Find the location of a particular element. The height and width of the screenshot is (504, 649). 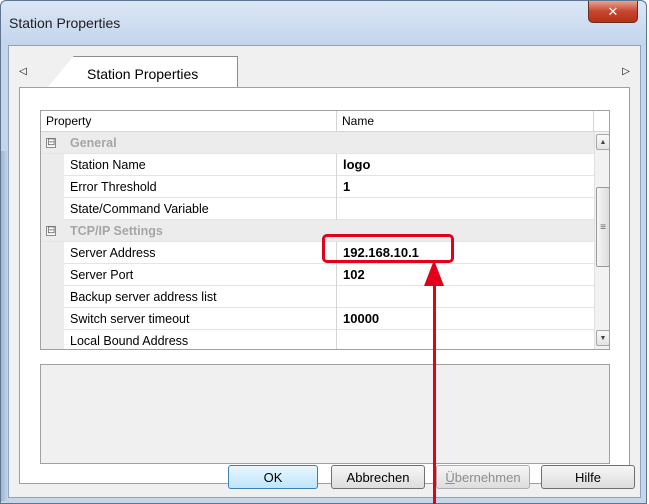

close-button: ✕ is located at coordinates (613, 12).